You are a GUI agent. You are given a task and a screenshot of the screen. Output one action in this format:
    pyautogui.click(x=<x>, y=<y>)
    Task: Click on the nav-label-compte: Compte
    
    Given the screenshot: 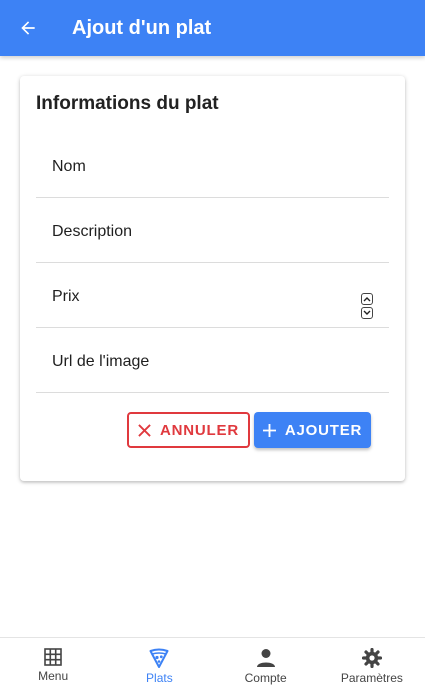 What is the action you would take?
    pyautogui.click(x=265, y=678)
    